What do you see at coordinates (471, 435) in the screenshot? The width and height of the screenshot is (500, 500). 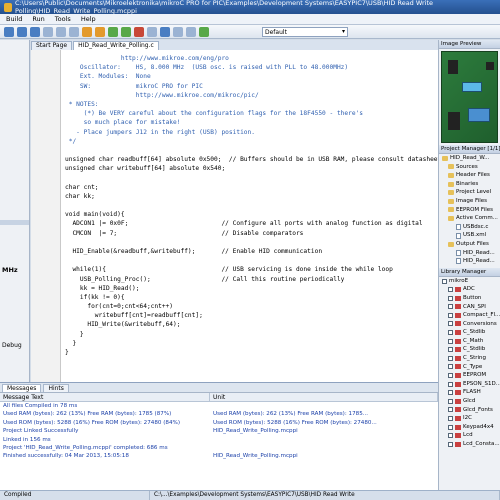 I see `library-item: Lcd` at bounding box center [471, 435].